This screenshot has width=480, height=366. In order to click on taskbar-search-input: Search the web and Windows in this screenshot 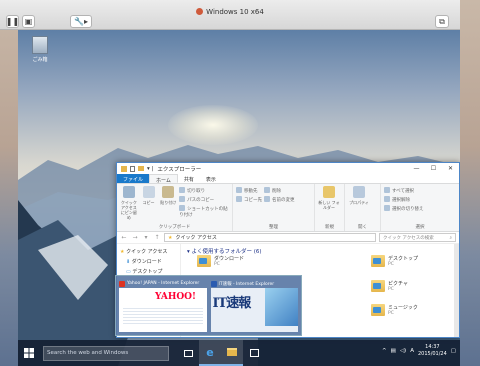, I will do `click(106, 353)`.